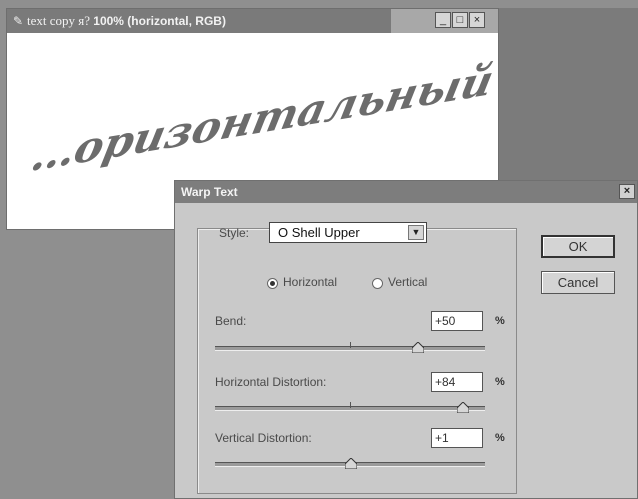  Describe the element at coordinates (578, 246) in the screenshot. I see `ok-button: OK` at that location.